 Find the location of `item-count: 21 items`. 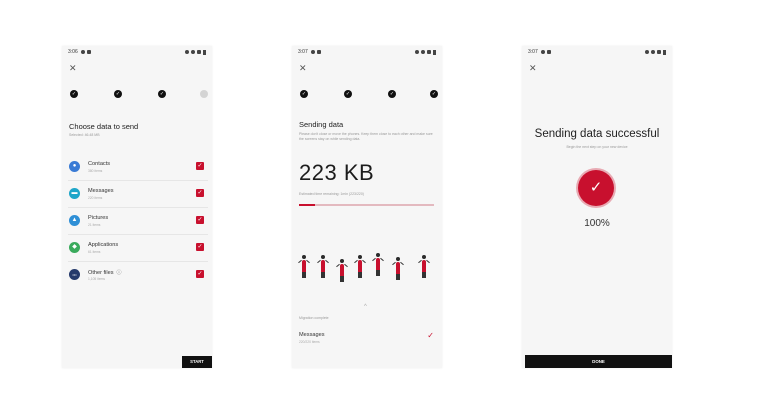

item-count: 21 items is located at coordinates (94, 225).